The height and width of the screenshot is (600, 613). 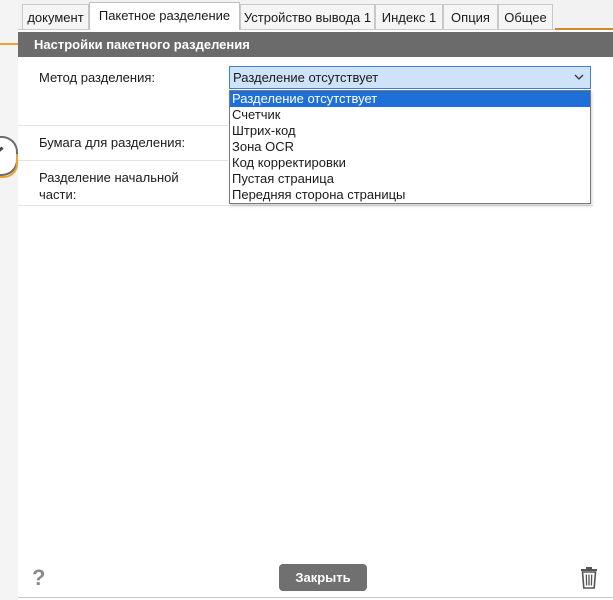 What do you see at coordinates (410, 115) in the screenshot?
I see `option-counter: Счетчик` at bounding box center [410, 115].